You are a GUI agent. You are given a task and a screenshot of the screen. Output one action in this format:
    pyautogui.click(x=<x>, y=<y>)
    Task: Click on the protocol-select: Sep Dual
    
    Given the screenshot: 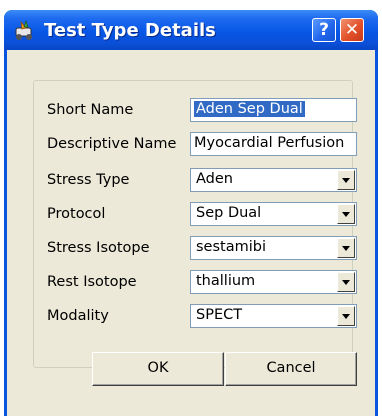 What is the action you would take?
    pyautogui.click(x=273, y=214)
    